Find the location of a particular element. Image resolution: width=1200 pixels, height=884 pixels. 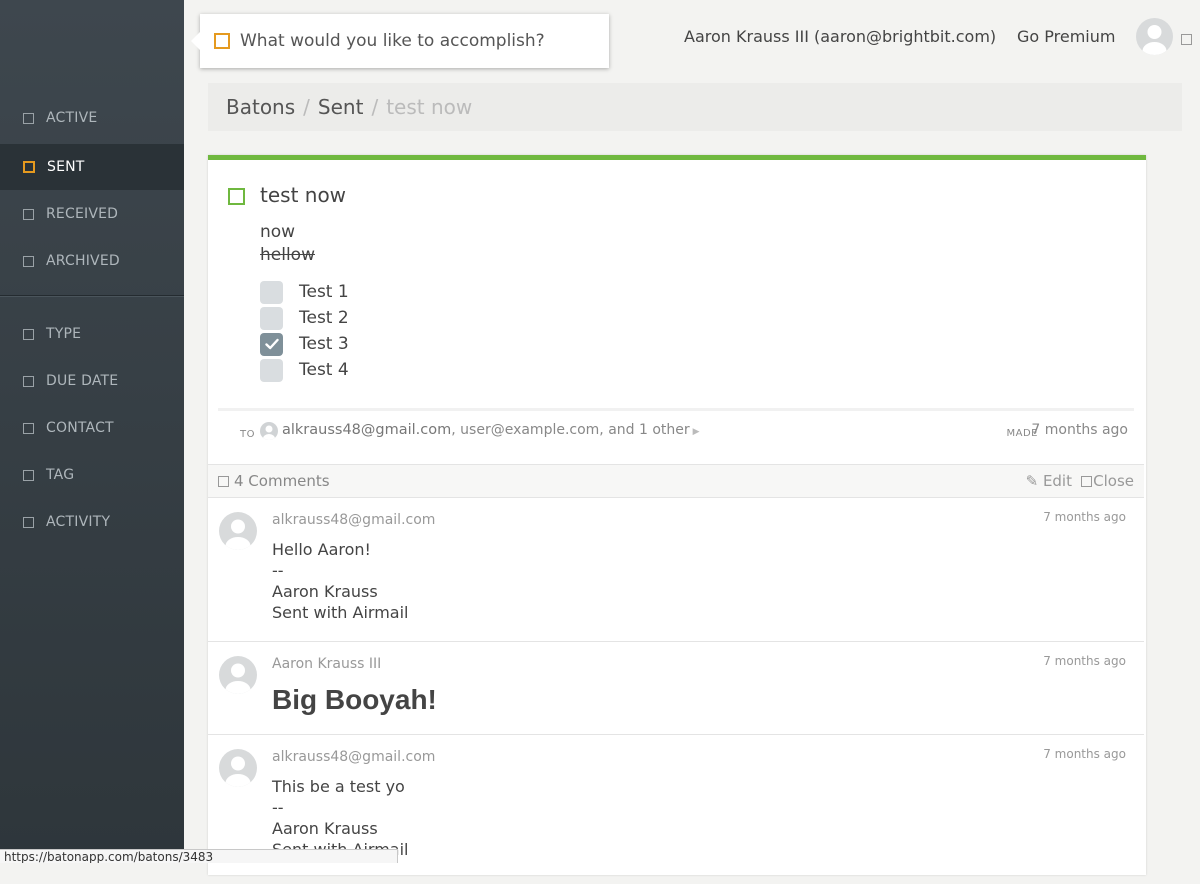

comments-bar: 4 Comments ✎ Edit Close is located at coordinates (676, 481).